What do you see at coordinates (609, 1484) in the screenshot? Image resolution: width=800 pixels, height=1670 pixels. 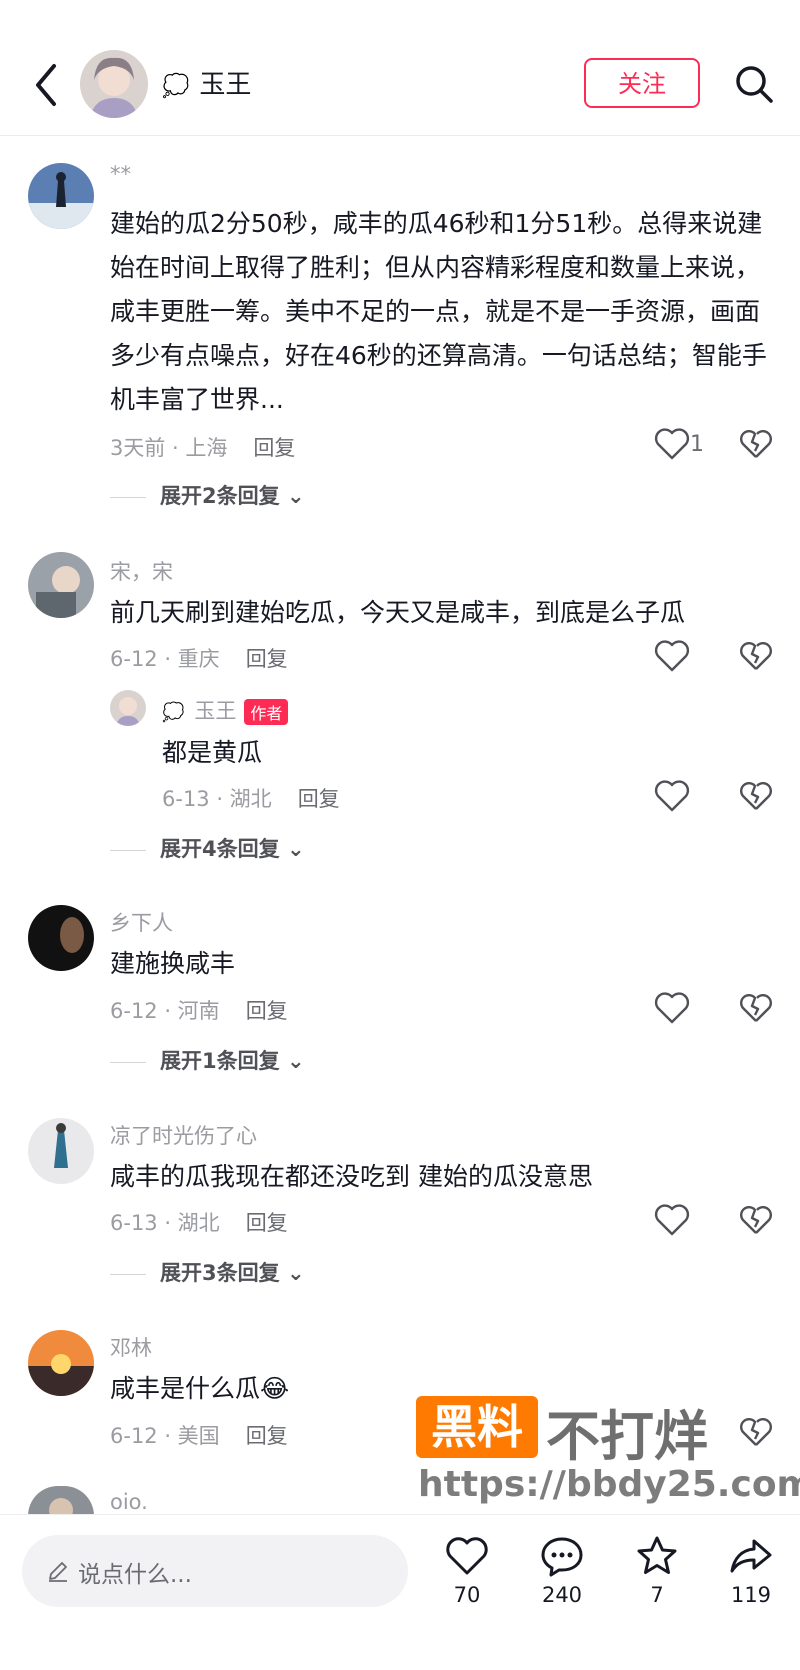 I see `watermark-url: https://bbdy25.com` at bounding box center [609, 1484].